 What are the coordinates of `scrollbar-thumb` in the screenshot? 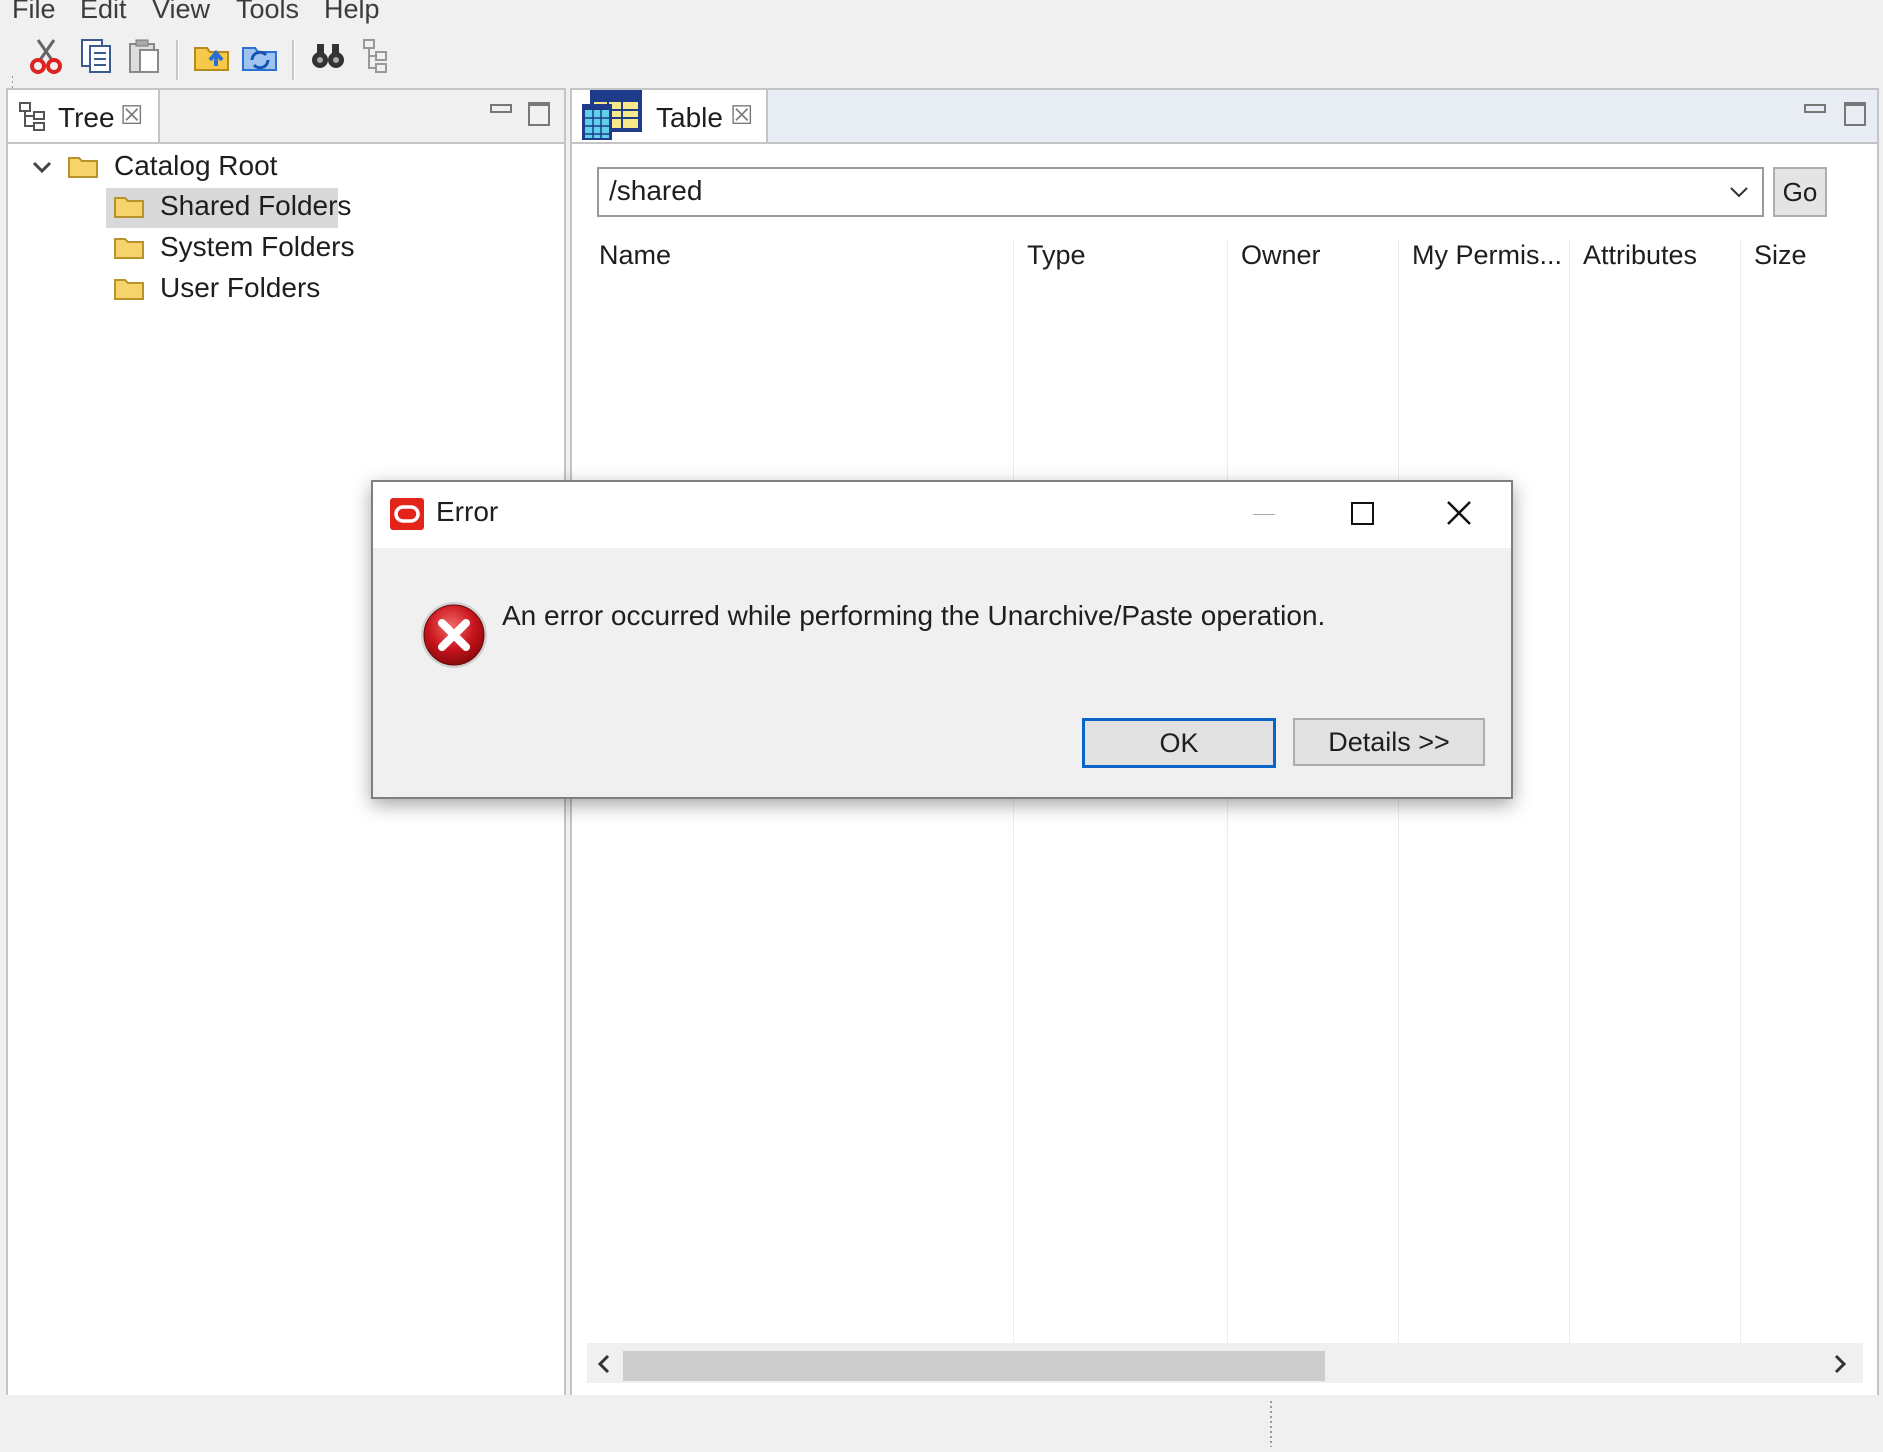 It's located at (974, 1366).